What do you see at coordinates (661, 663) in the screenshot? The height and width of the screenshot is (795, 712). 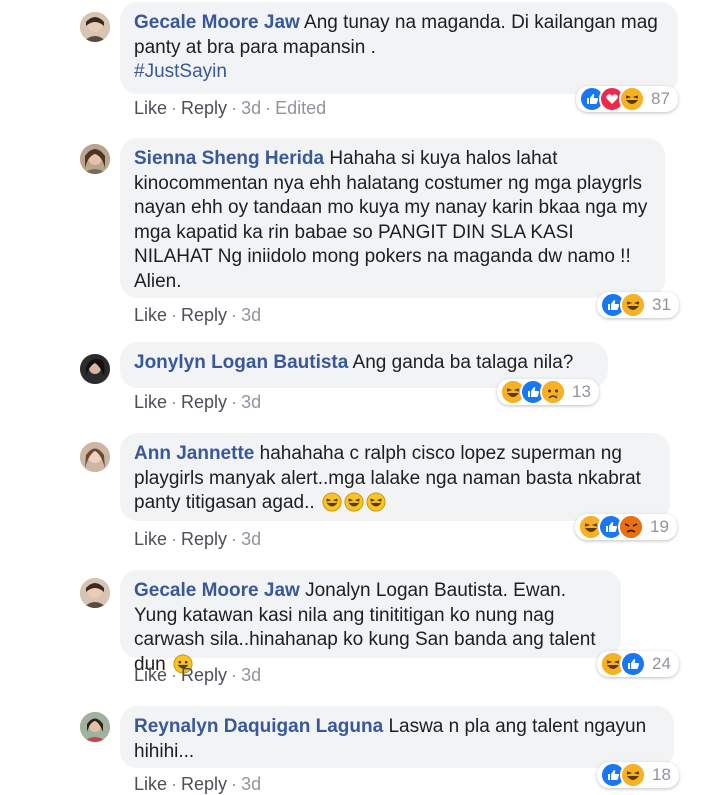 I see `reaction-count: 24` at bounding box center [661, 663].